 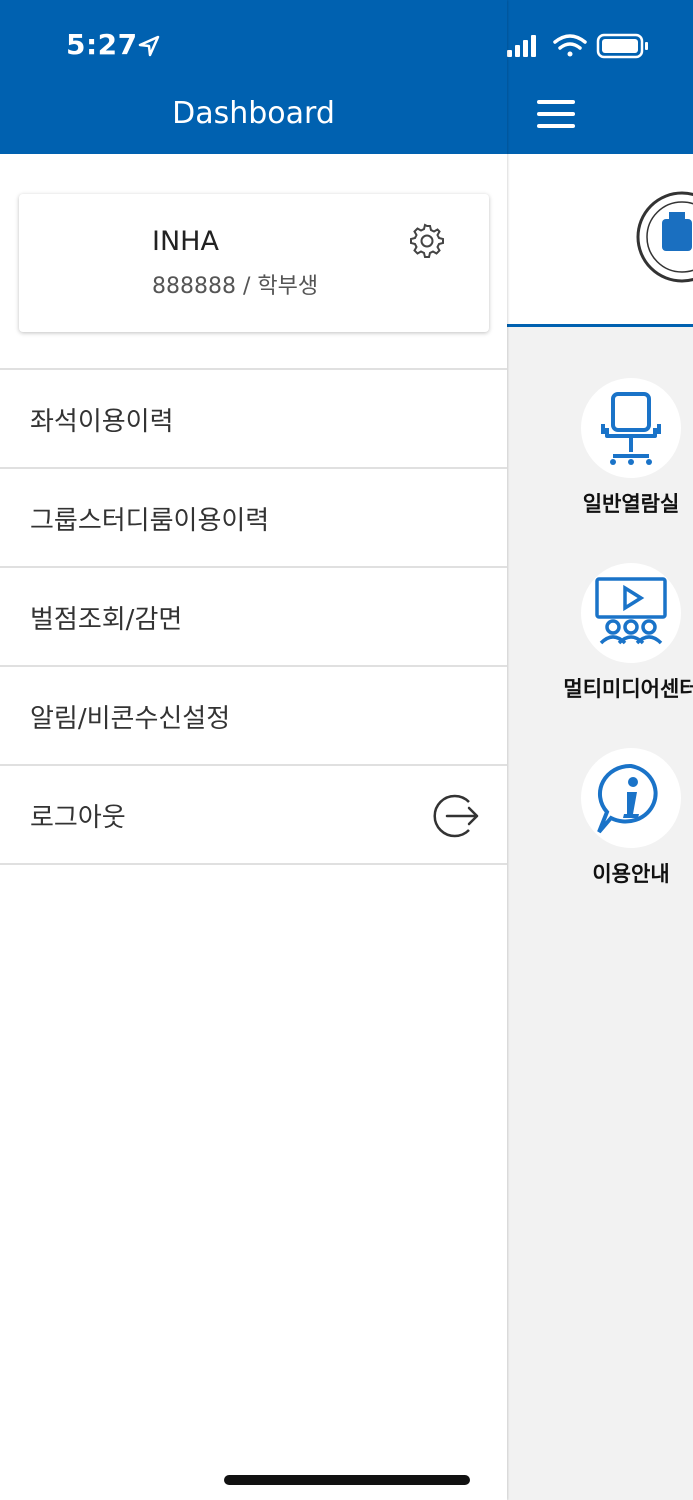 What do you see at coordinates (556, 114) in the screenshot?
I see `menu-hamburger-icon` at bounding box center [556, 114].